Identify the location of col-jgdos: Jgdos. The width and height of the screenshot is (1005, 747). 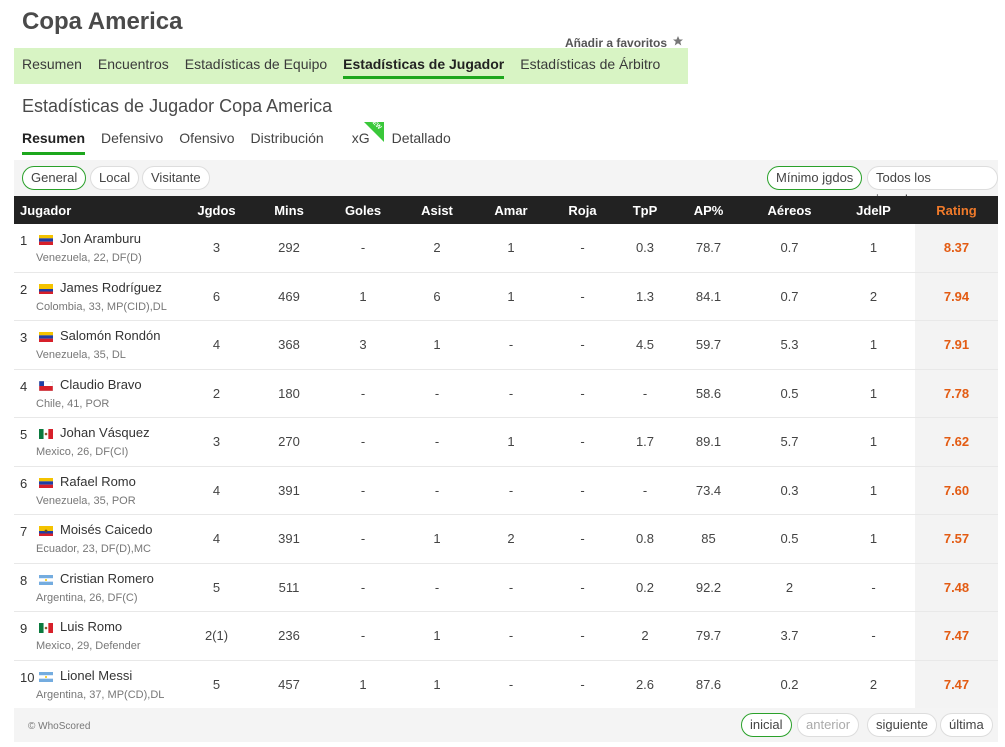
(216, 210).